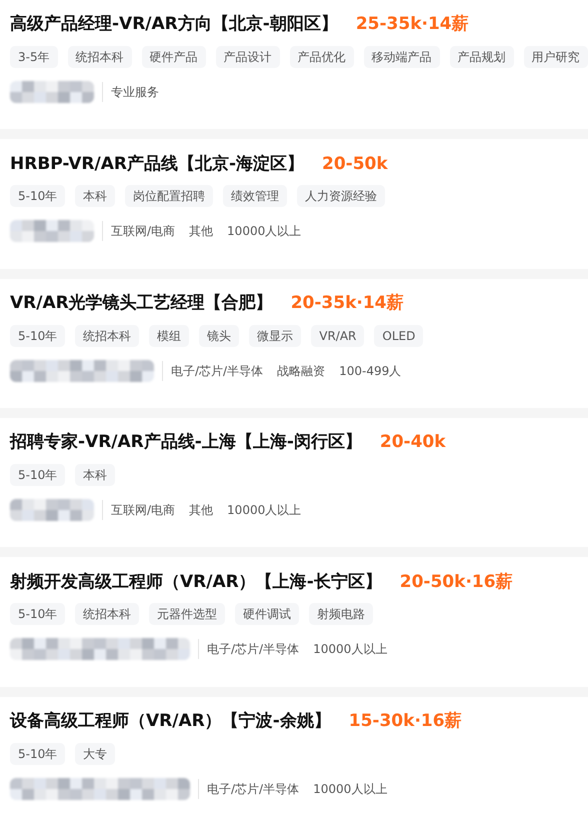  I want to click on salary: 20-50k, so click(355, 164).